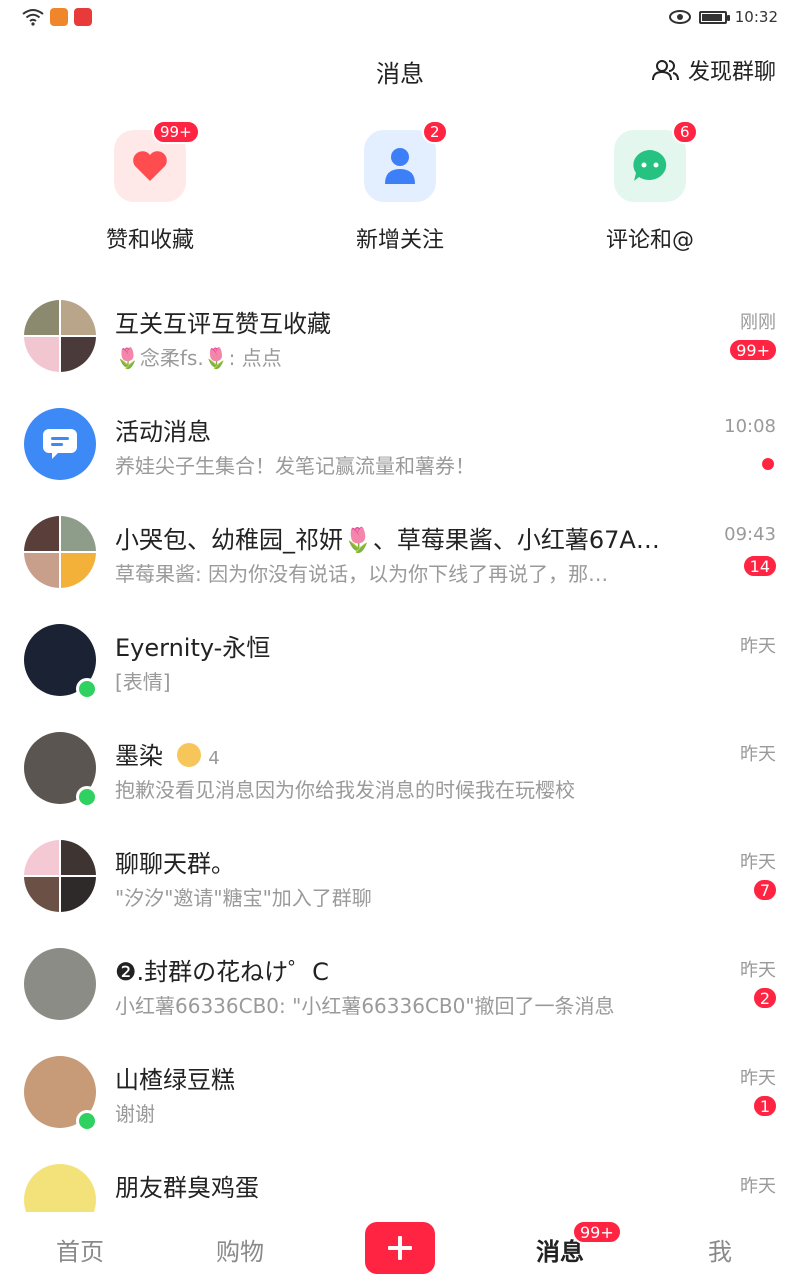 This screenshot has width=800, height=1280. Describe the element at coordinates (400, 1102) in the screenshot. I see `list-item: 山楂绿豆糕 谢谢 昨天 1` at that location.